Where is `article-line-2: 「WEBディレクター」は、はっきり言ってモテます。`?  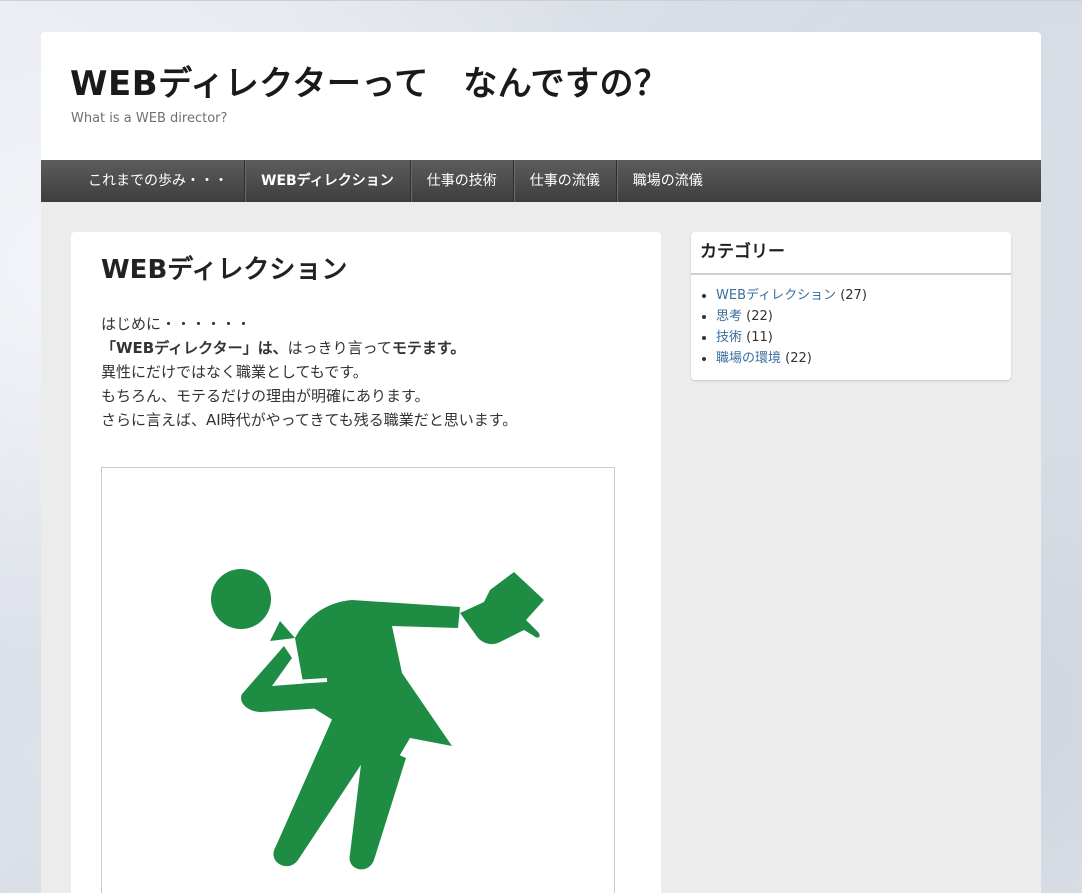 article-line-2: 「WEBディレクター」は、はっきり言ってモテます。 is located at coordinates (309, 348).